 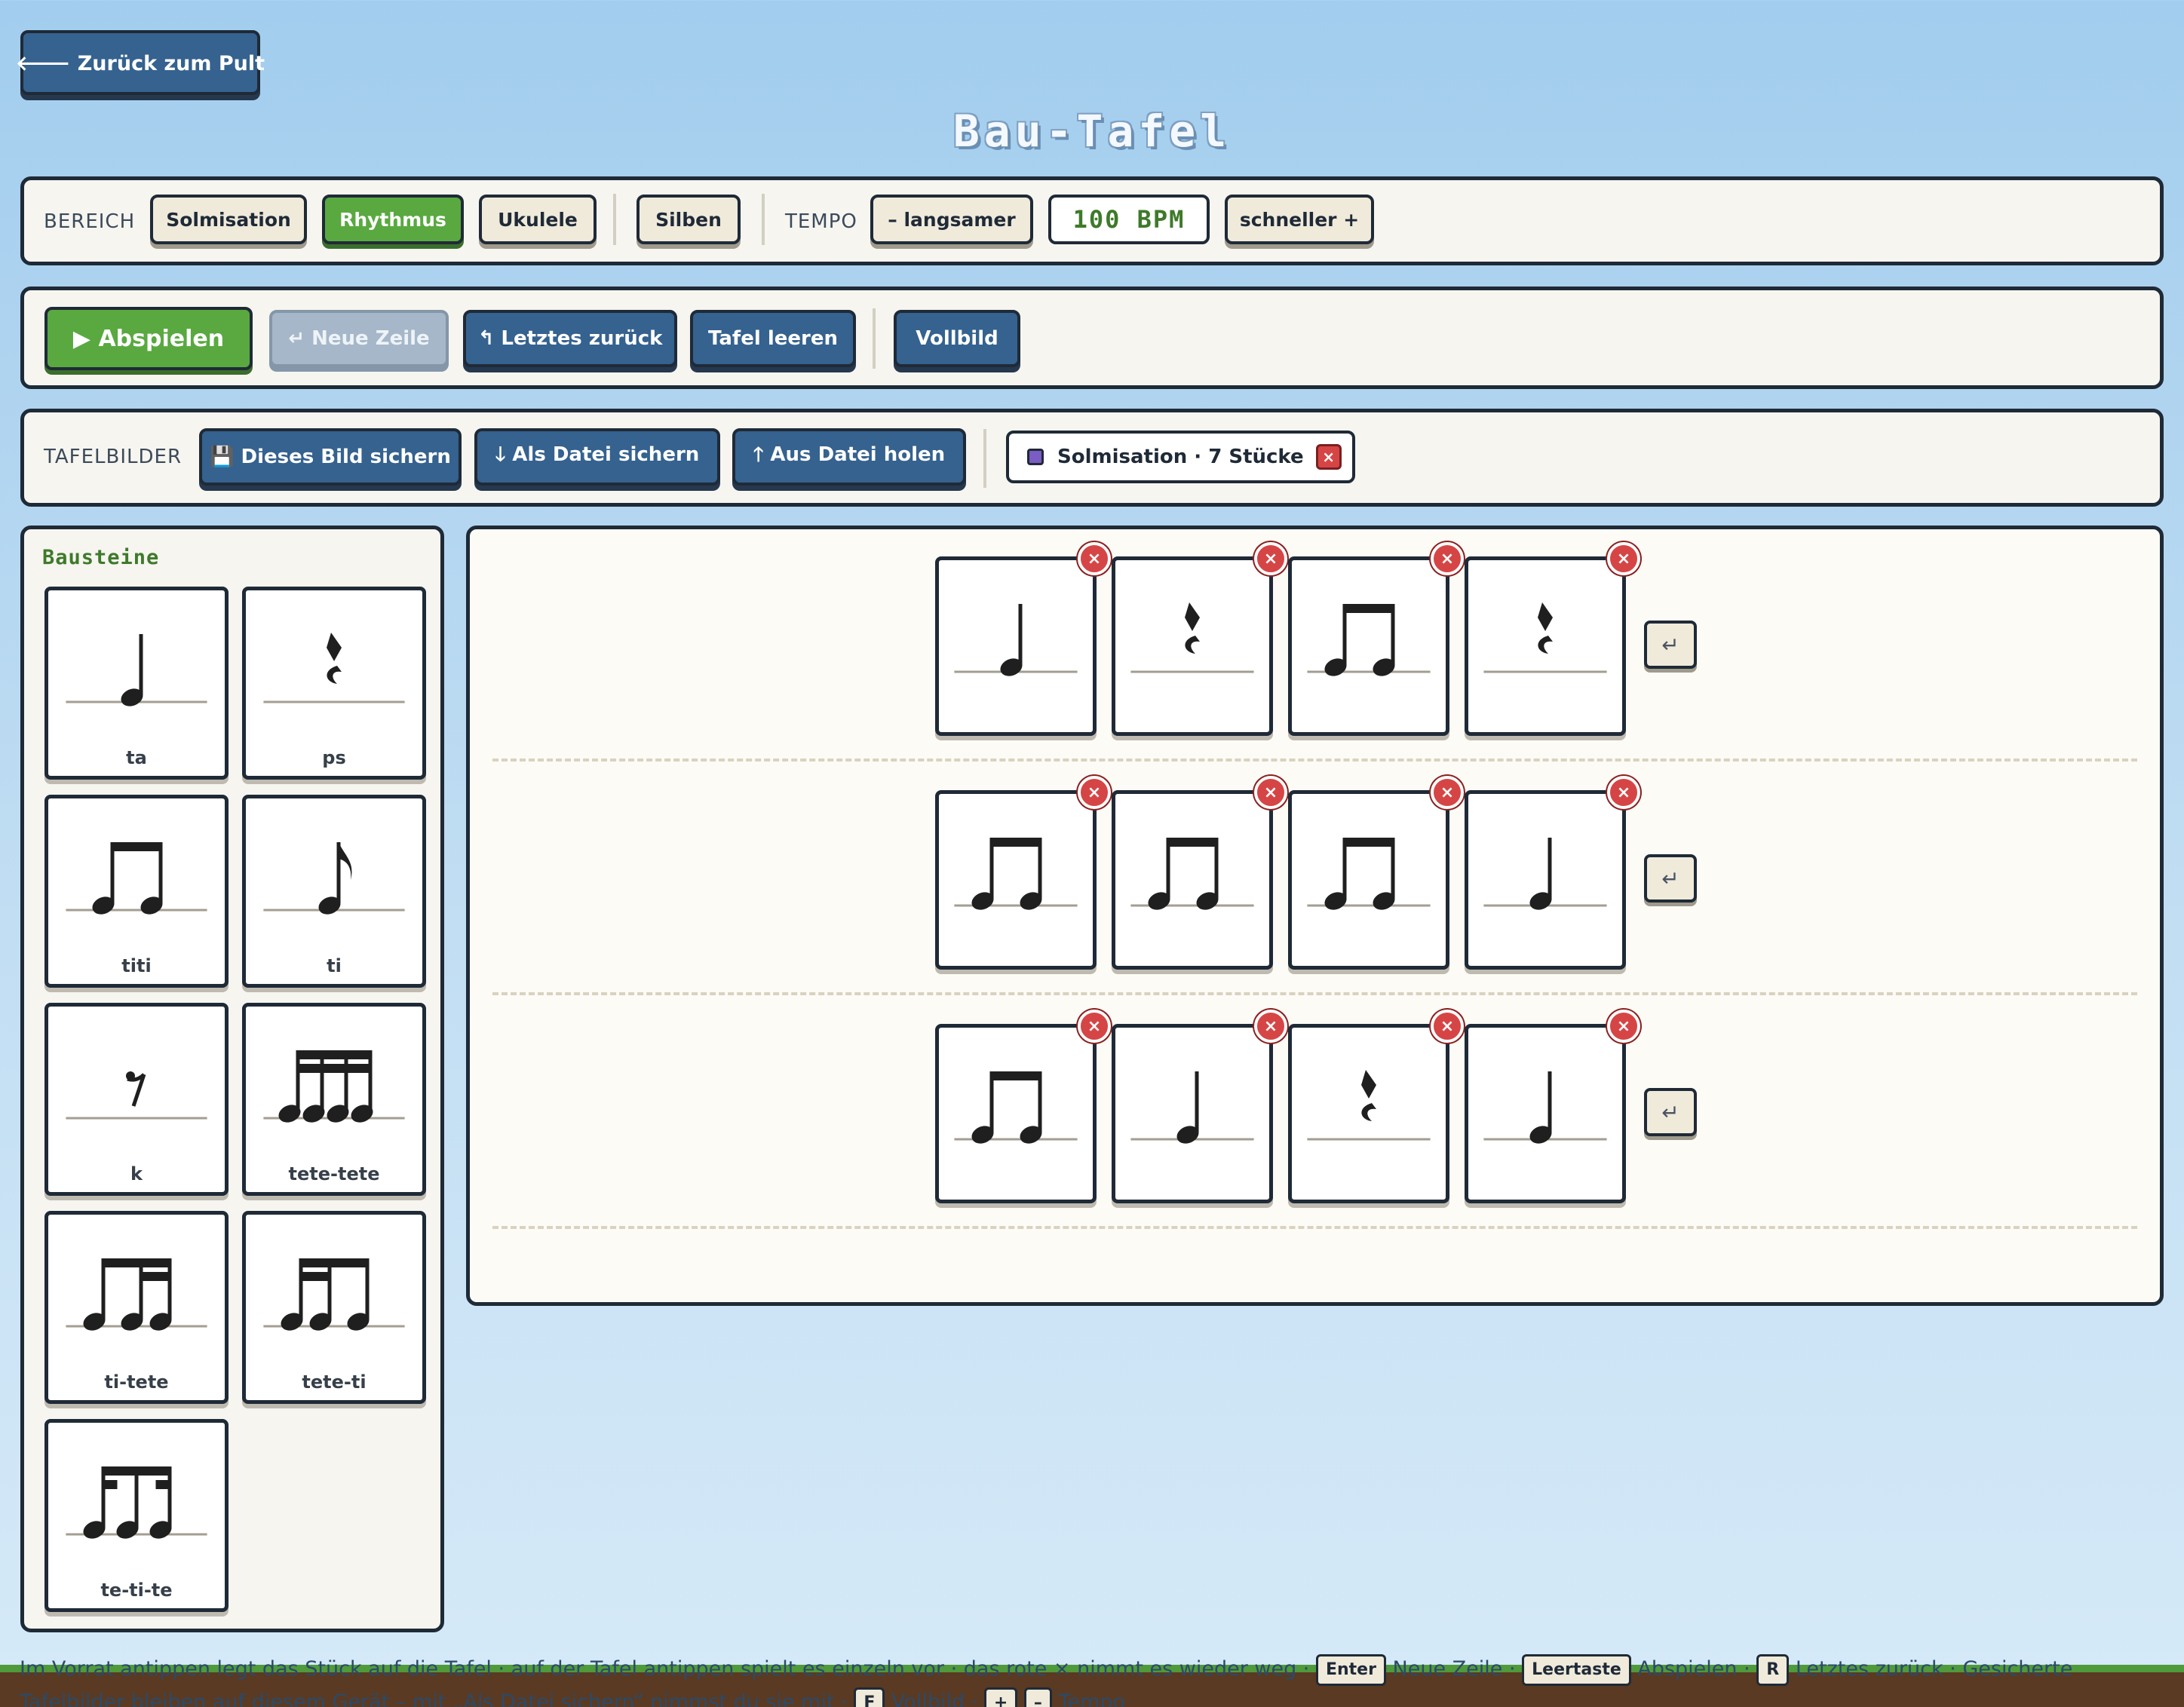 I want to click on saved-board-label: Solmisation · 7 Stücke, so click(x=1180, y=457).